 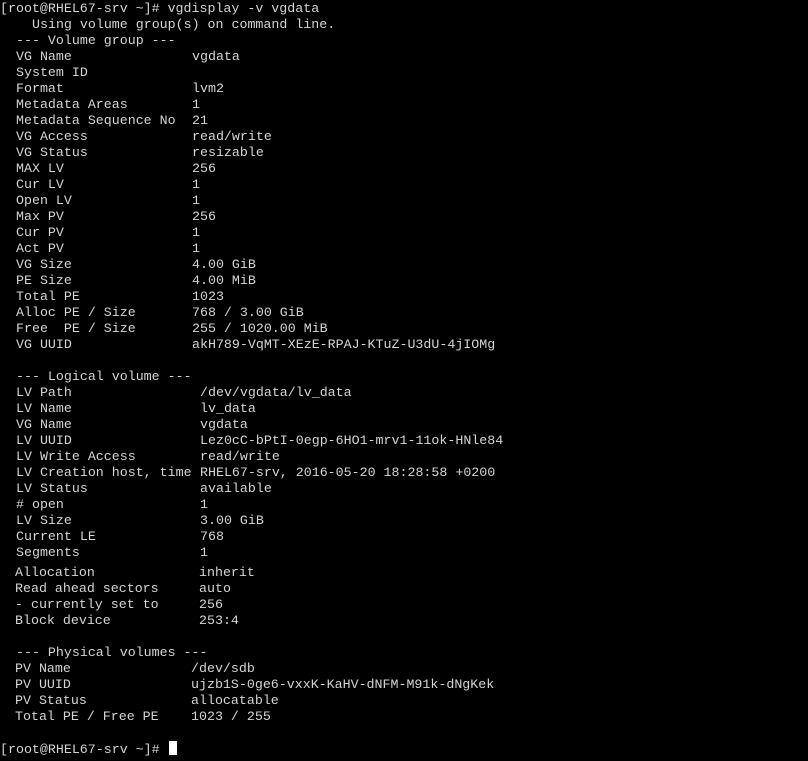 What do you see at coordinates (87, 604) in the screenshot?
I see `row-key: - currently set to` at bounding box center [87, 604].